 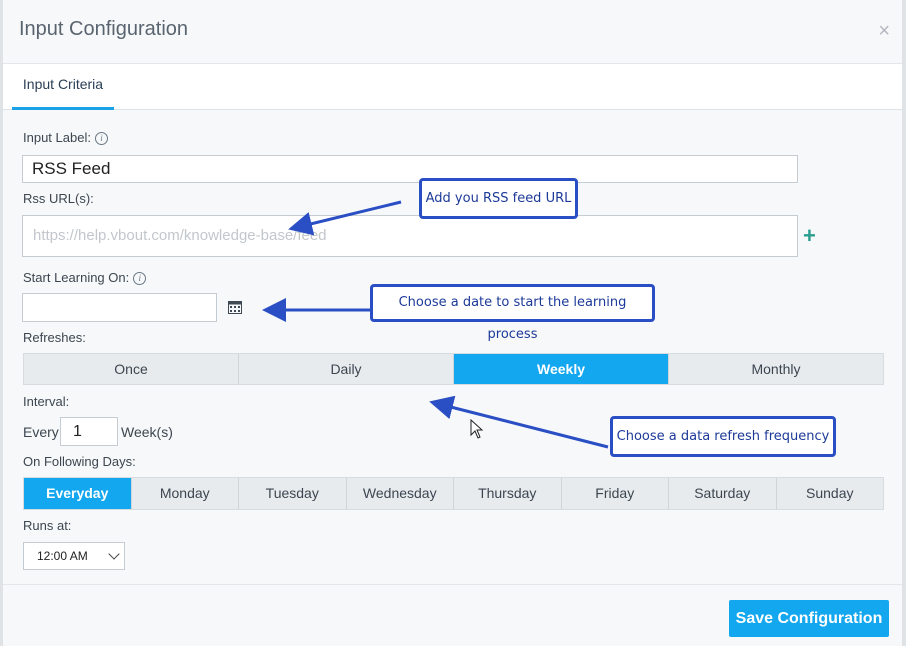 What do you see at coordinates (41, 432) in the screenshot?
I see `interval-prefix: Every` at bounding box center [41, 432].